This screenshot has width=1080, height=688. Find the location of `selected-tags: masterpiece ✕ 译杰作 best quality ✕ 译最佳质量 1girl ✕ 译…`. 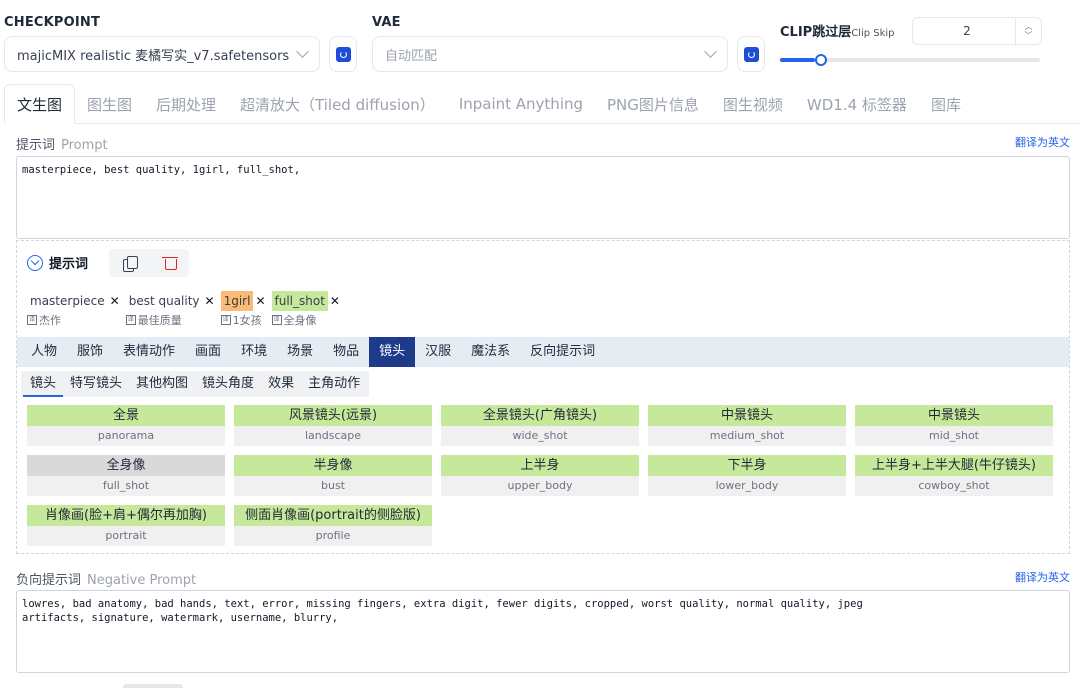

selected-tags: masterpiece ✕ 译杰作 best quality ✕ 译最佳质量 1girl ✕ 译… is located at coordinates (183, 309).